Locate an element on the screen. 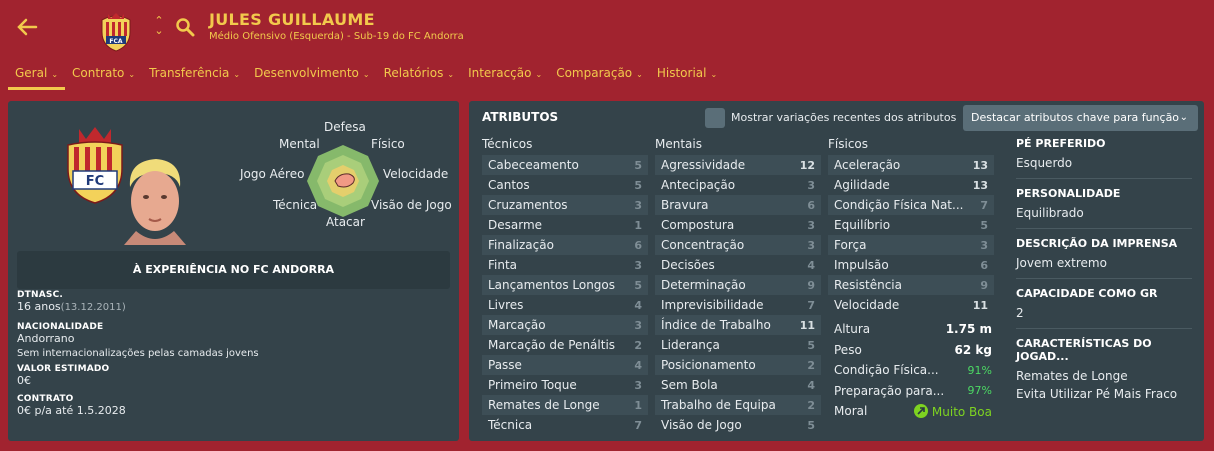  match-fitness-row: Preparação para... 97% is located at coordinates (913, 390).